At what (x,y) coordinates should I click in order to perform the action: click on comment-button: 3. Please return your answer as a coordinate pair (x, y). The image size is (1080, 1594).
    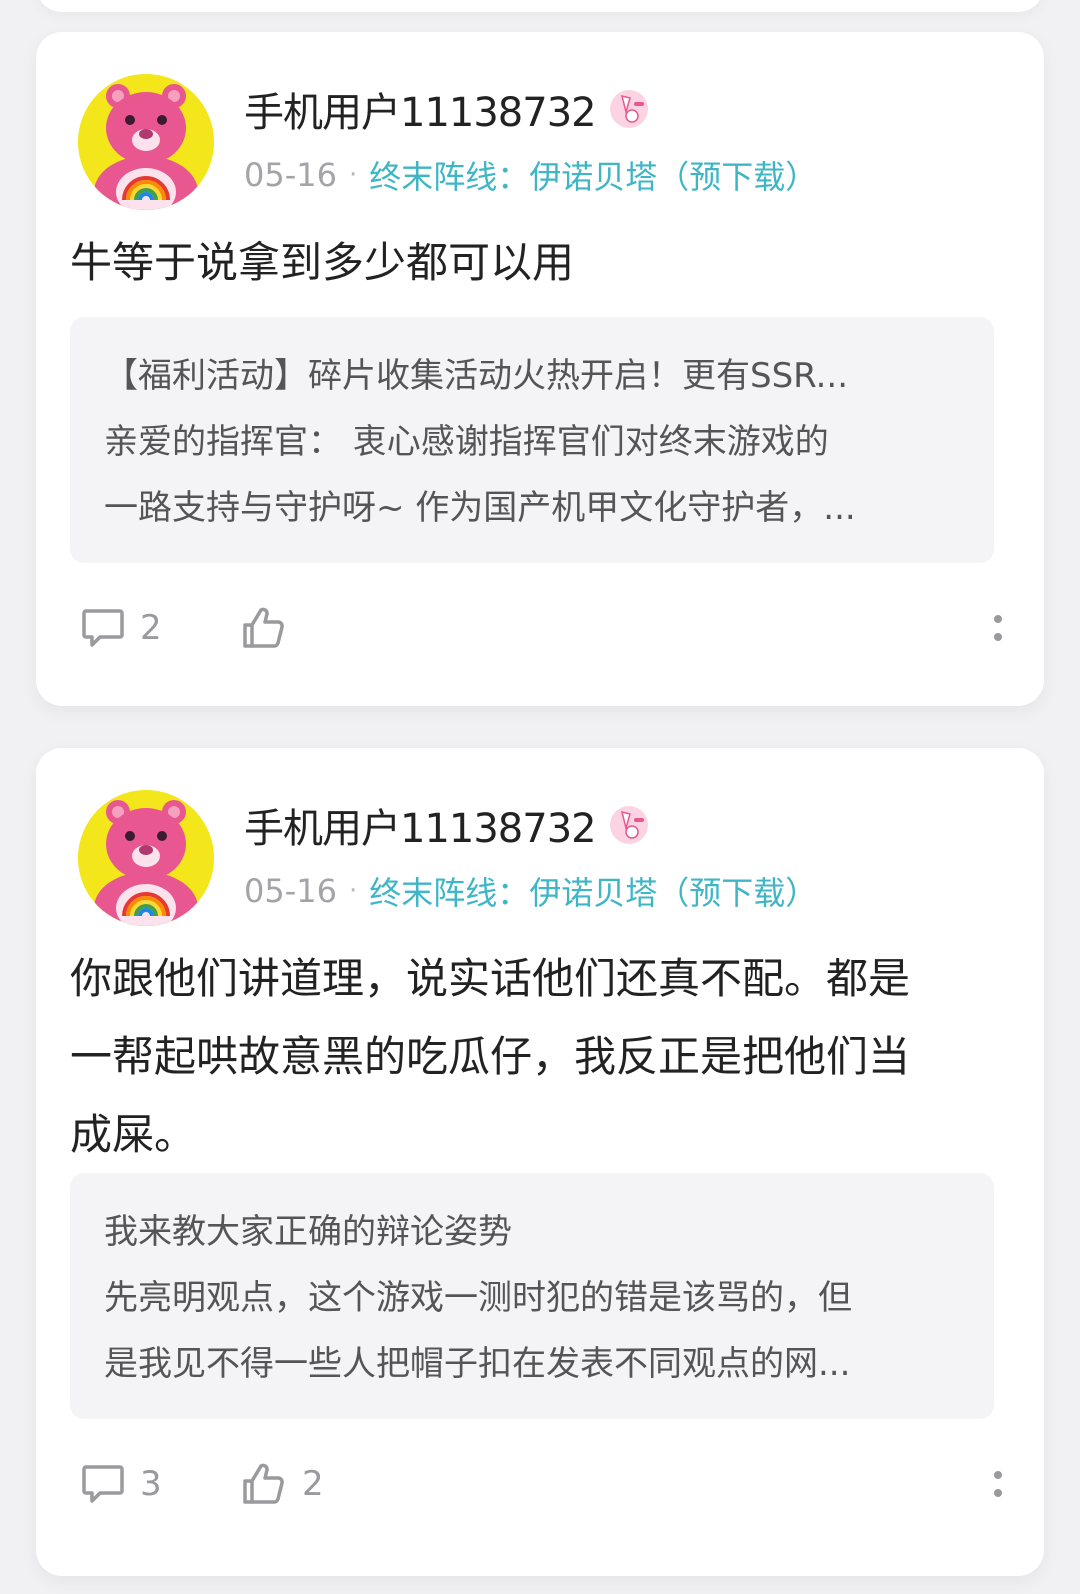
    Looking at the image, I should click on (160, 1484).